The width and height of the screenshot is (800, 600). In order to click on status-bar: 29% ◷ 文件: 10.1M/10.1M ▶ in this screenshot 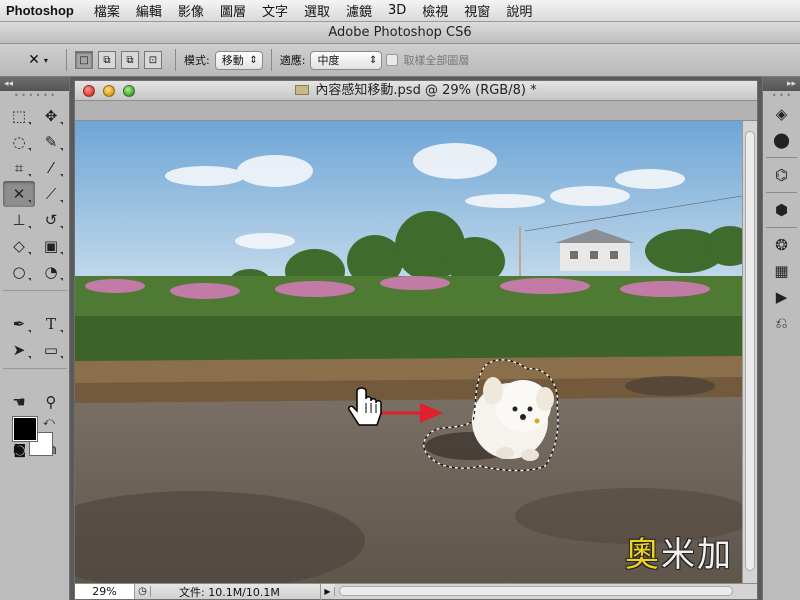, I will do `click(416, 591)`.